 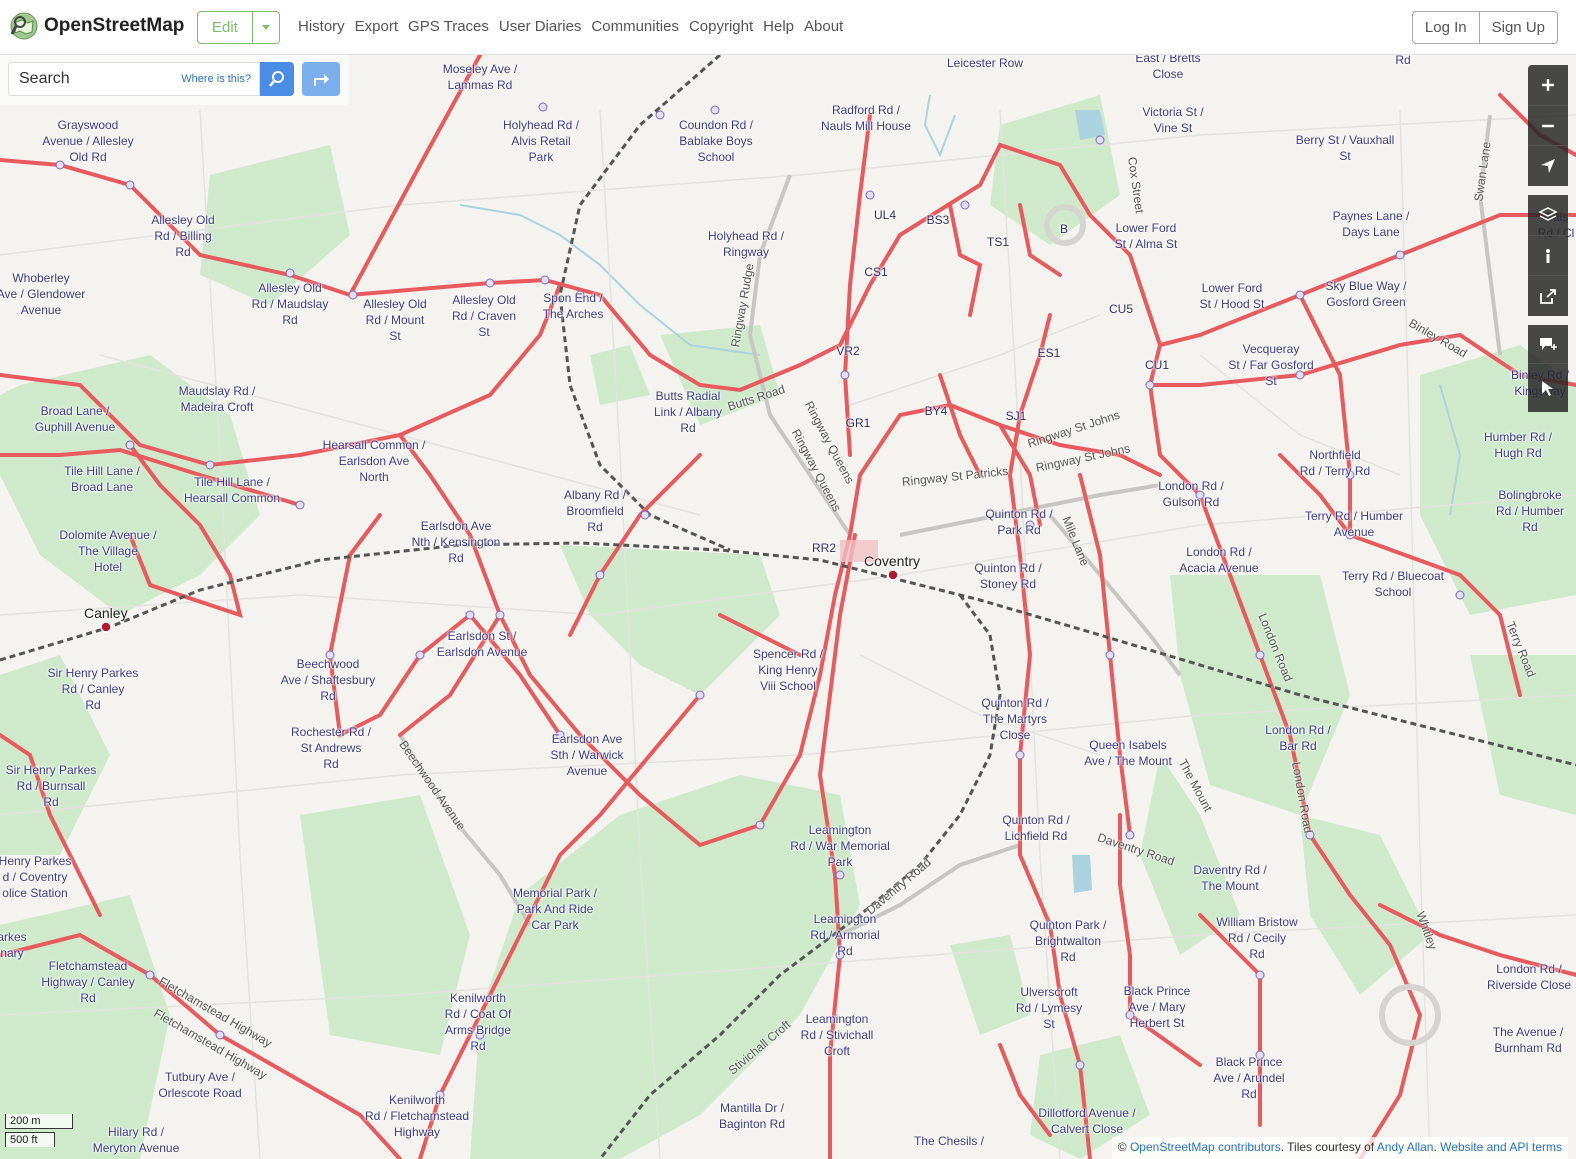 I want to click on bus-stop-label: arkes nary, so click(x=13, y=945).